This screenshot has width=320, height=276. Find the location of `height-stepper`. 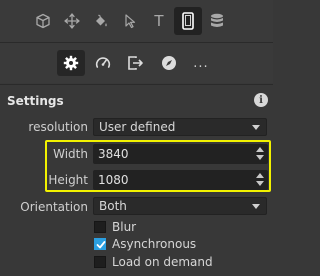

height-stepper is located at coordinates (260, 180).